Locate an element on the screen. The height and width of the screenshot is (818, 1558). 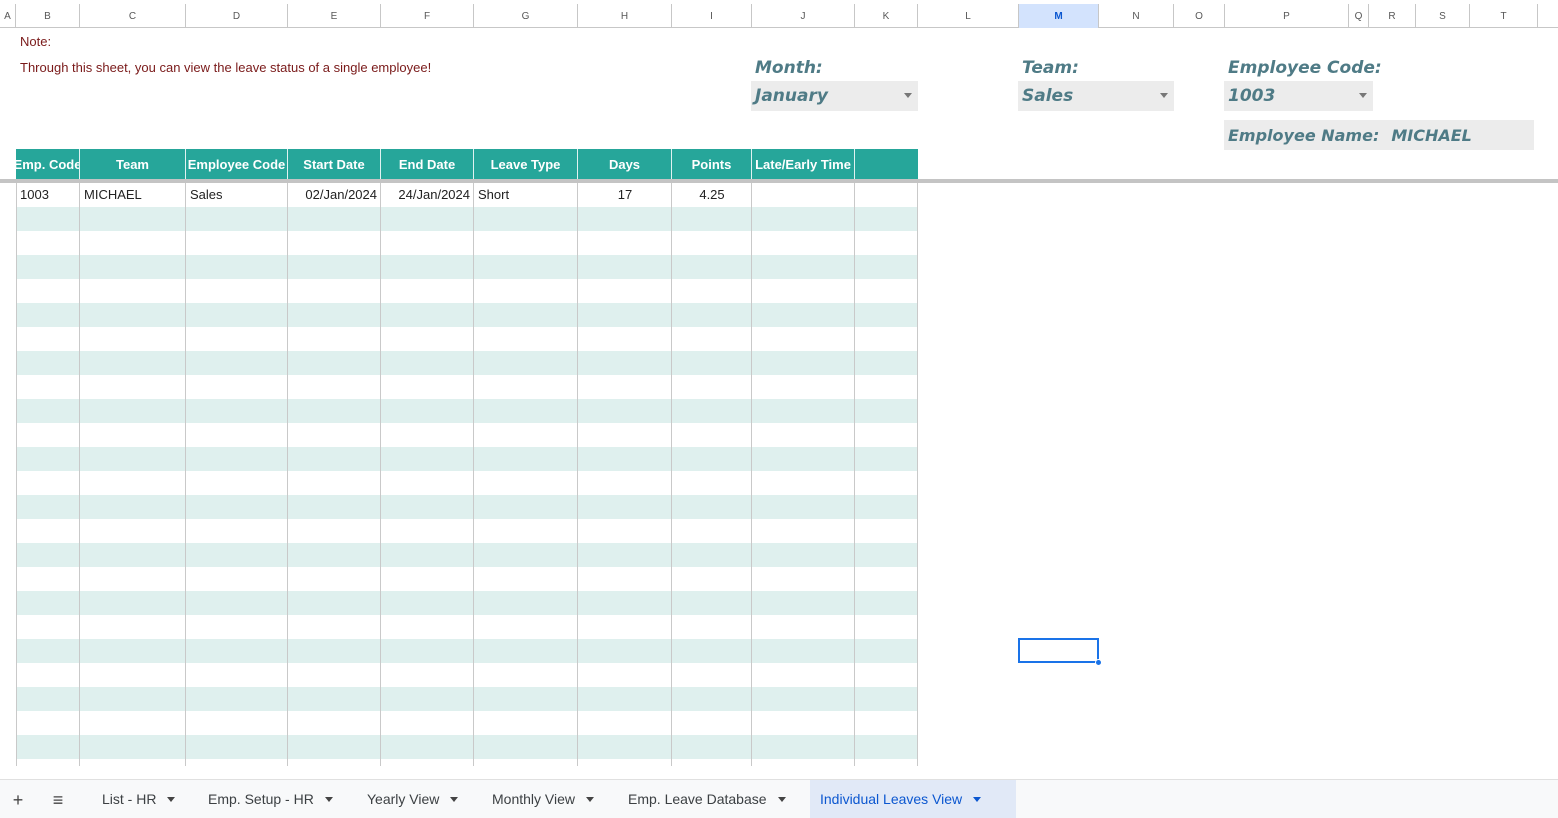
column-header-e: E is located at coordinates (334, 16).